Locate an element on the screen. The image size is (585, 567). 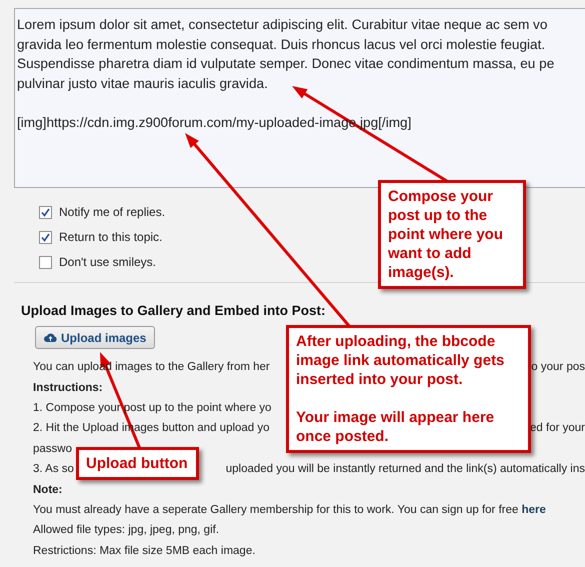
instruction-text: Restrictions: Max file size 5MB each image. is located at coordinates (144, 550).